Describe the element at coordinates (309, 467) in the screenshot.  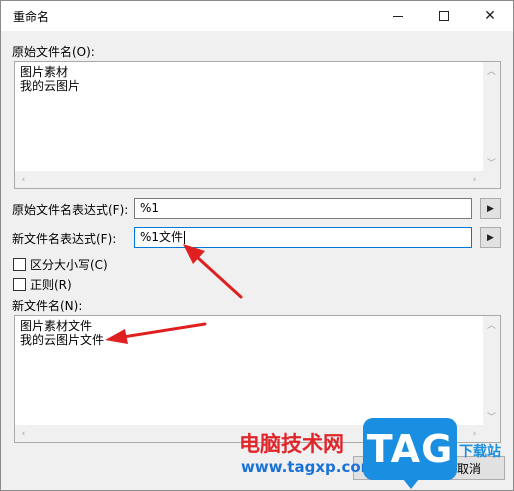
I see `watermark-site-url: www.tagxp.com` at that location.